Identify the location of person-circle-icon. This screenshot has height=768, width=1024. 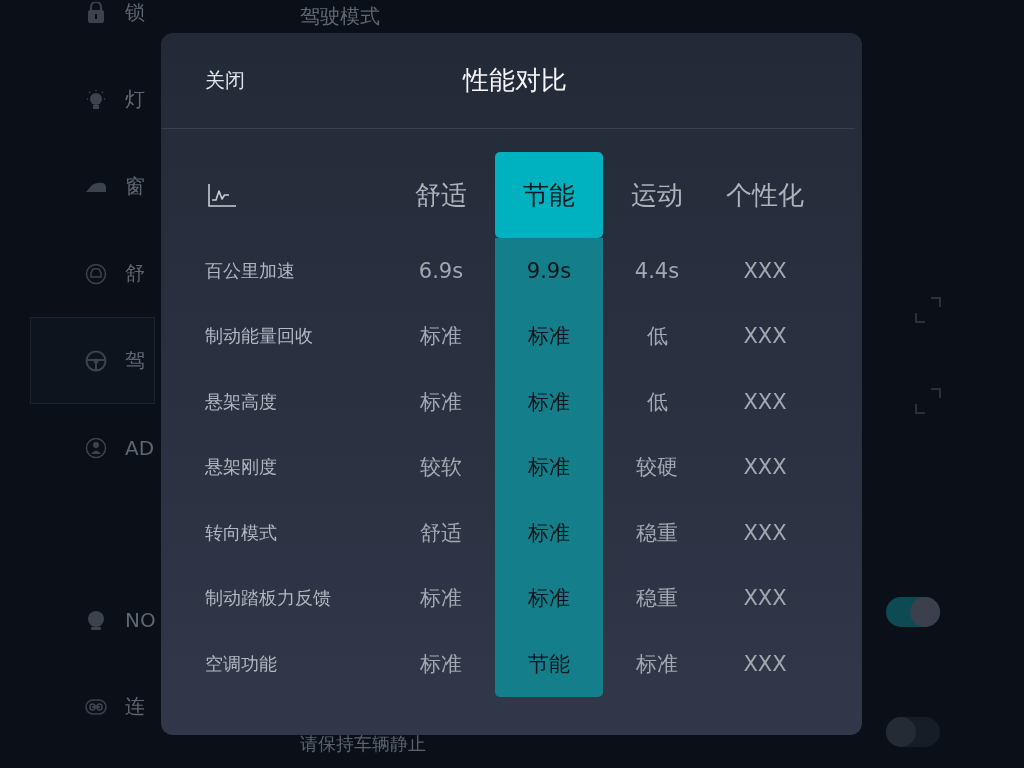
(96, 447).